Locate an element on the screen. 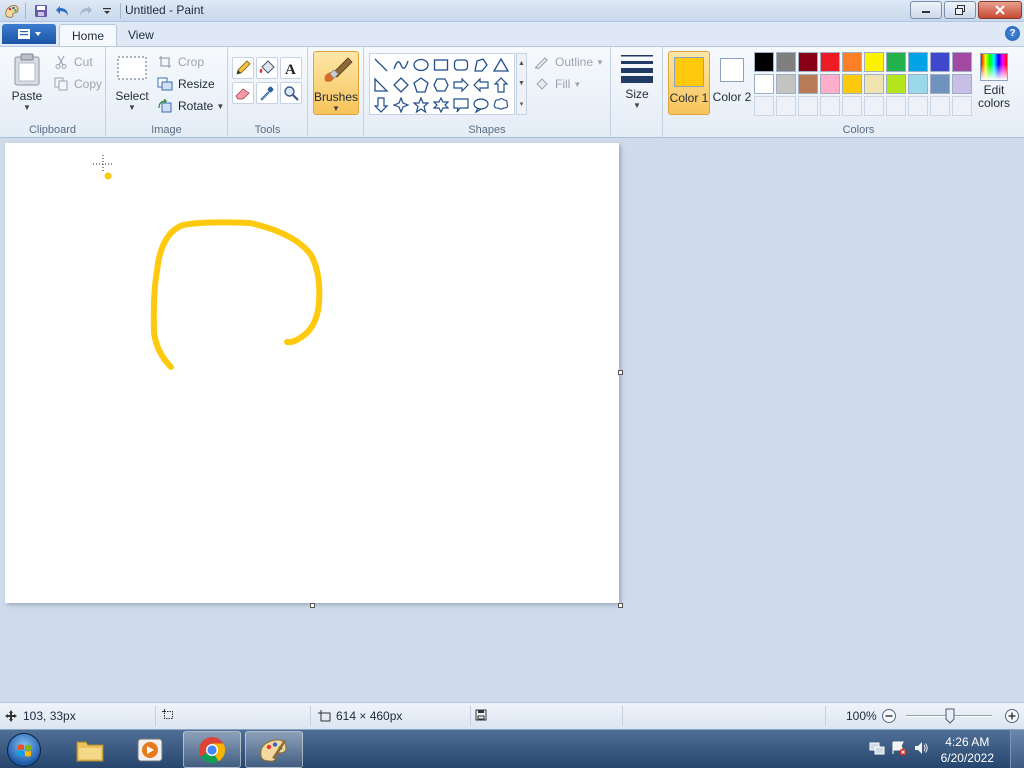 This screenshot has height=768, width=1024. down-arrow-shape-icon is located at coordinates (381, 105).